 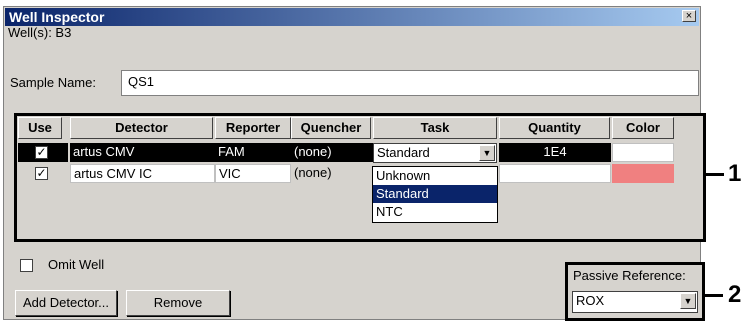 I want to click on passive-reference-group: Passive Reference: ROX ▼, so click(x=635, y=291).